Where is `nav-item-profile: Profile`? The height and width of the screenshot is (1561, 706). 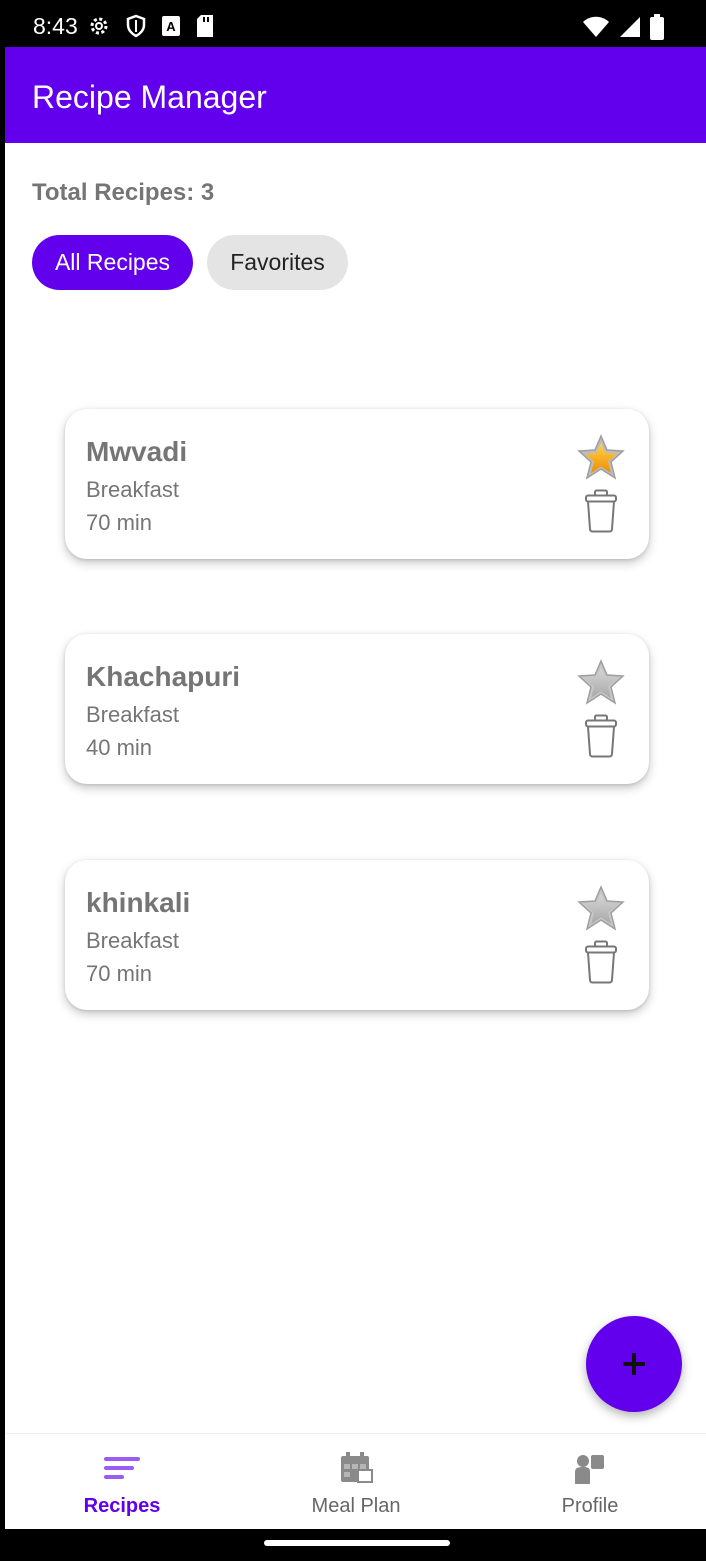 nav-item-profile: Profile is located at coordinates (589, 1482).